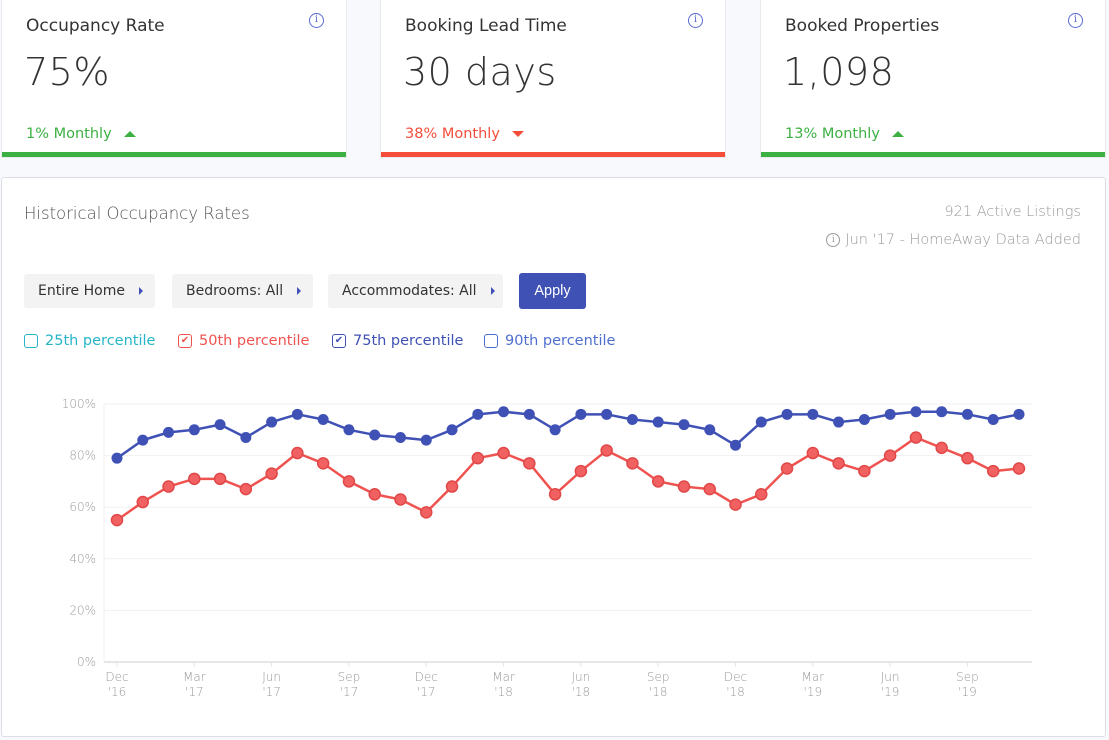 The image size is (1109, 740). What do you see at coordinates (82, 456) in the screenshot?
I see `y-tick-label: 80%` at bounding box center [82, 456].